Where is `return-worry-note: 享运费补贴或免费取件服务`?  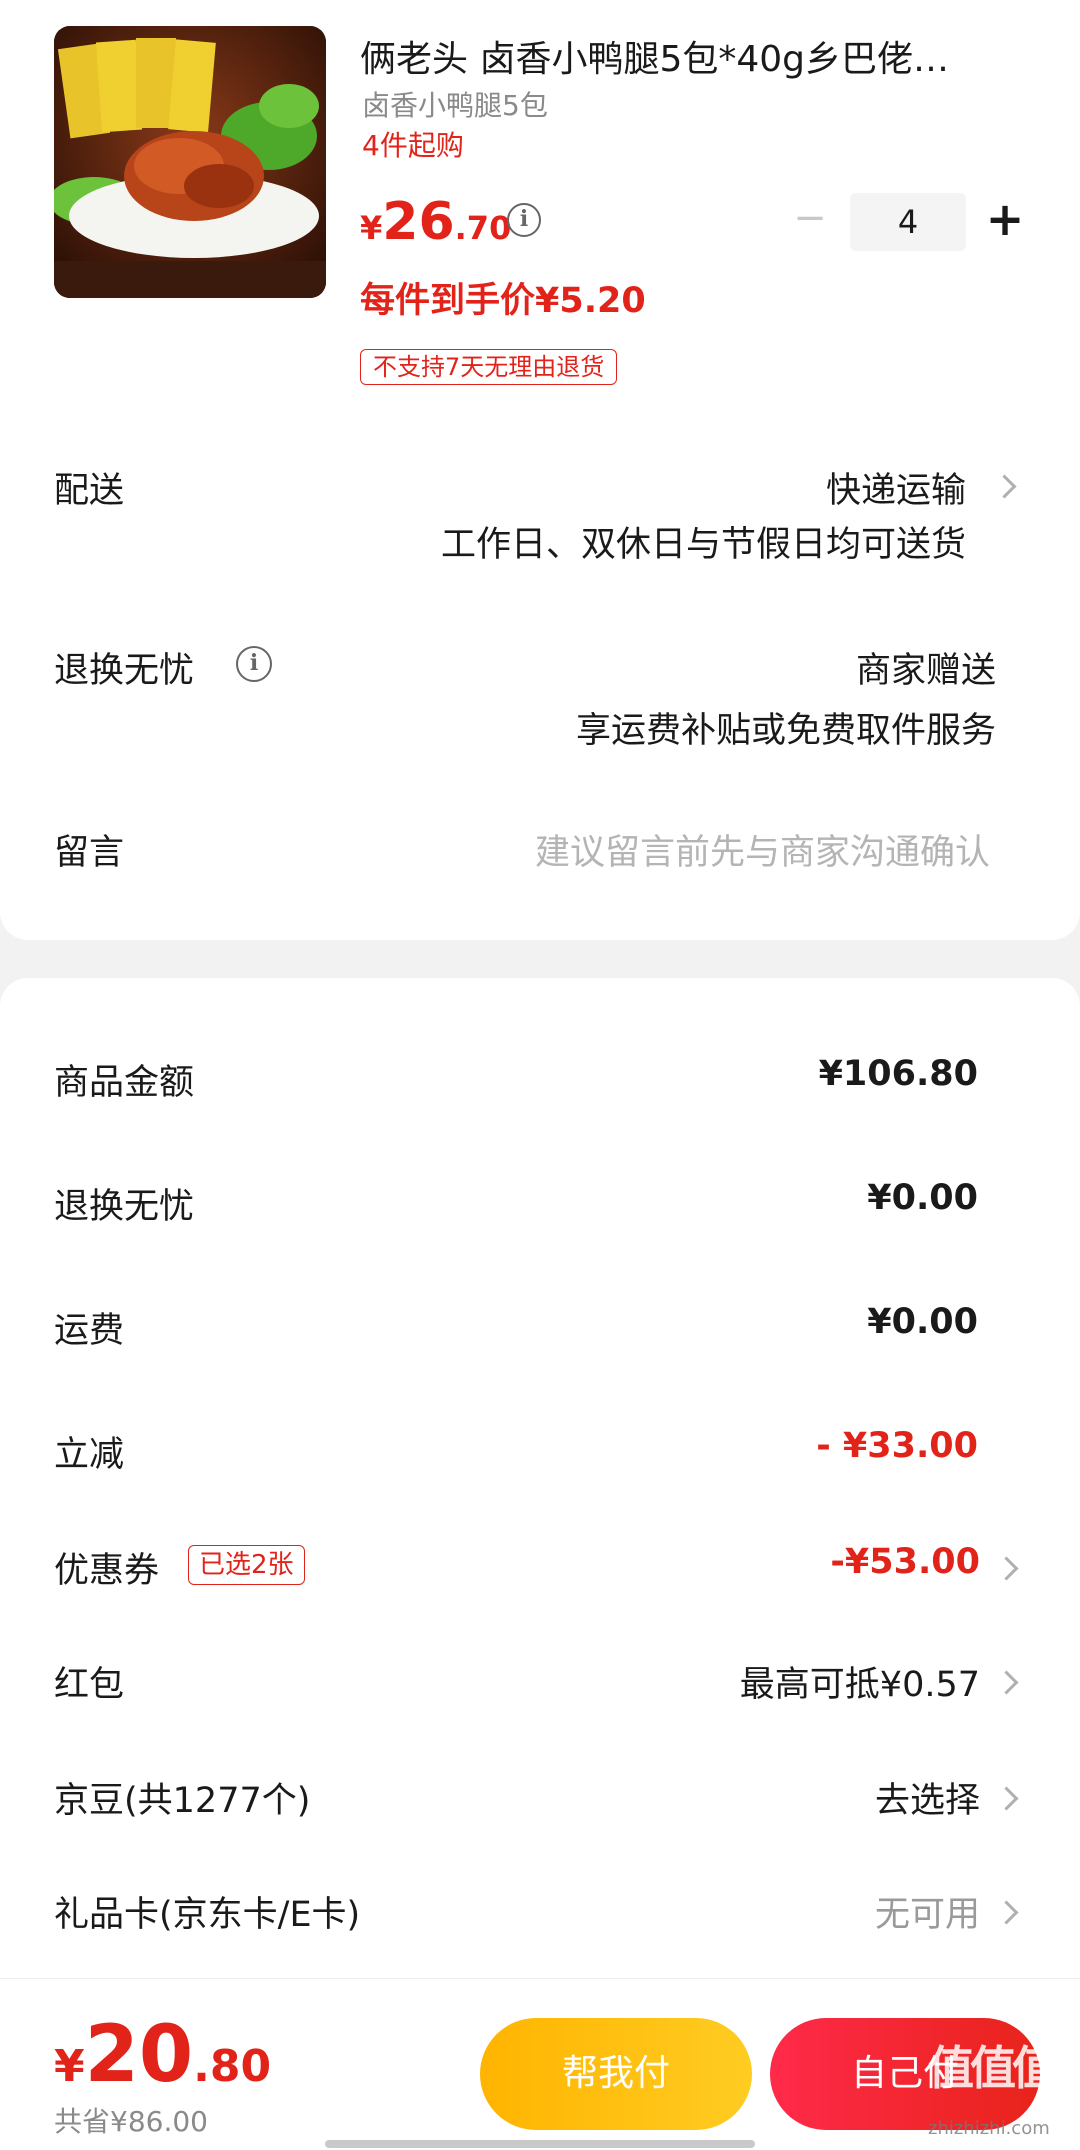 return-worry-note: 享运费补贴或免费取件服务 is located at coordinates (785, 731).